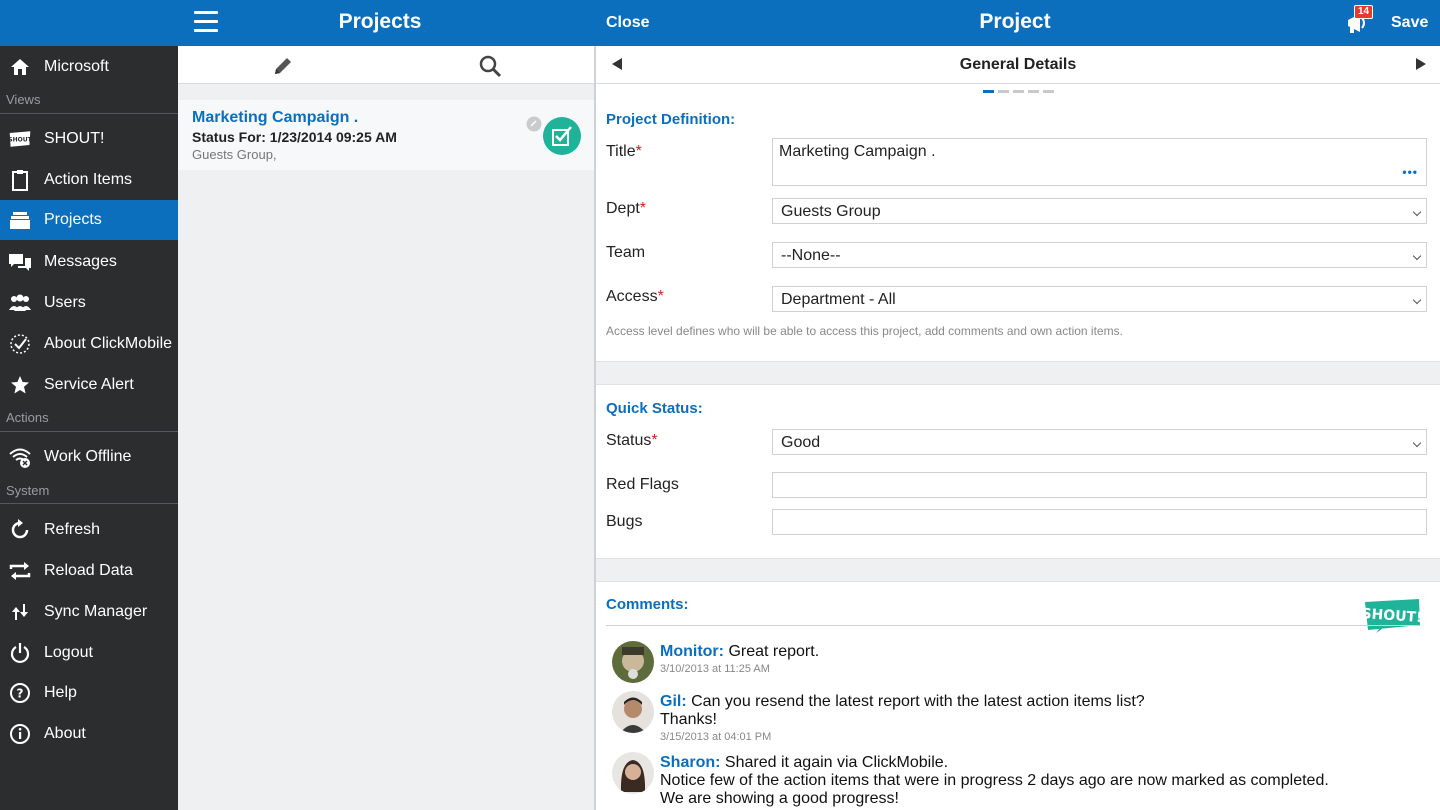 The height and width of the screenshot is (810, 1440). Describe the element at coordinates (294, 137) in the screenshot. I see `project-status-date: Status For: 1/23/2014 09:25 AM` at that location.